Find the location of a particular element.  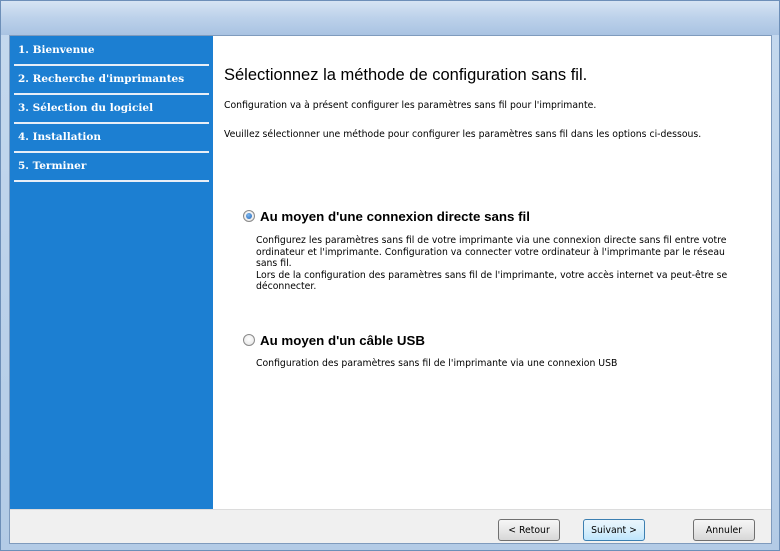

step-finish: 5. Terminer is located at coordinates (111, 168).